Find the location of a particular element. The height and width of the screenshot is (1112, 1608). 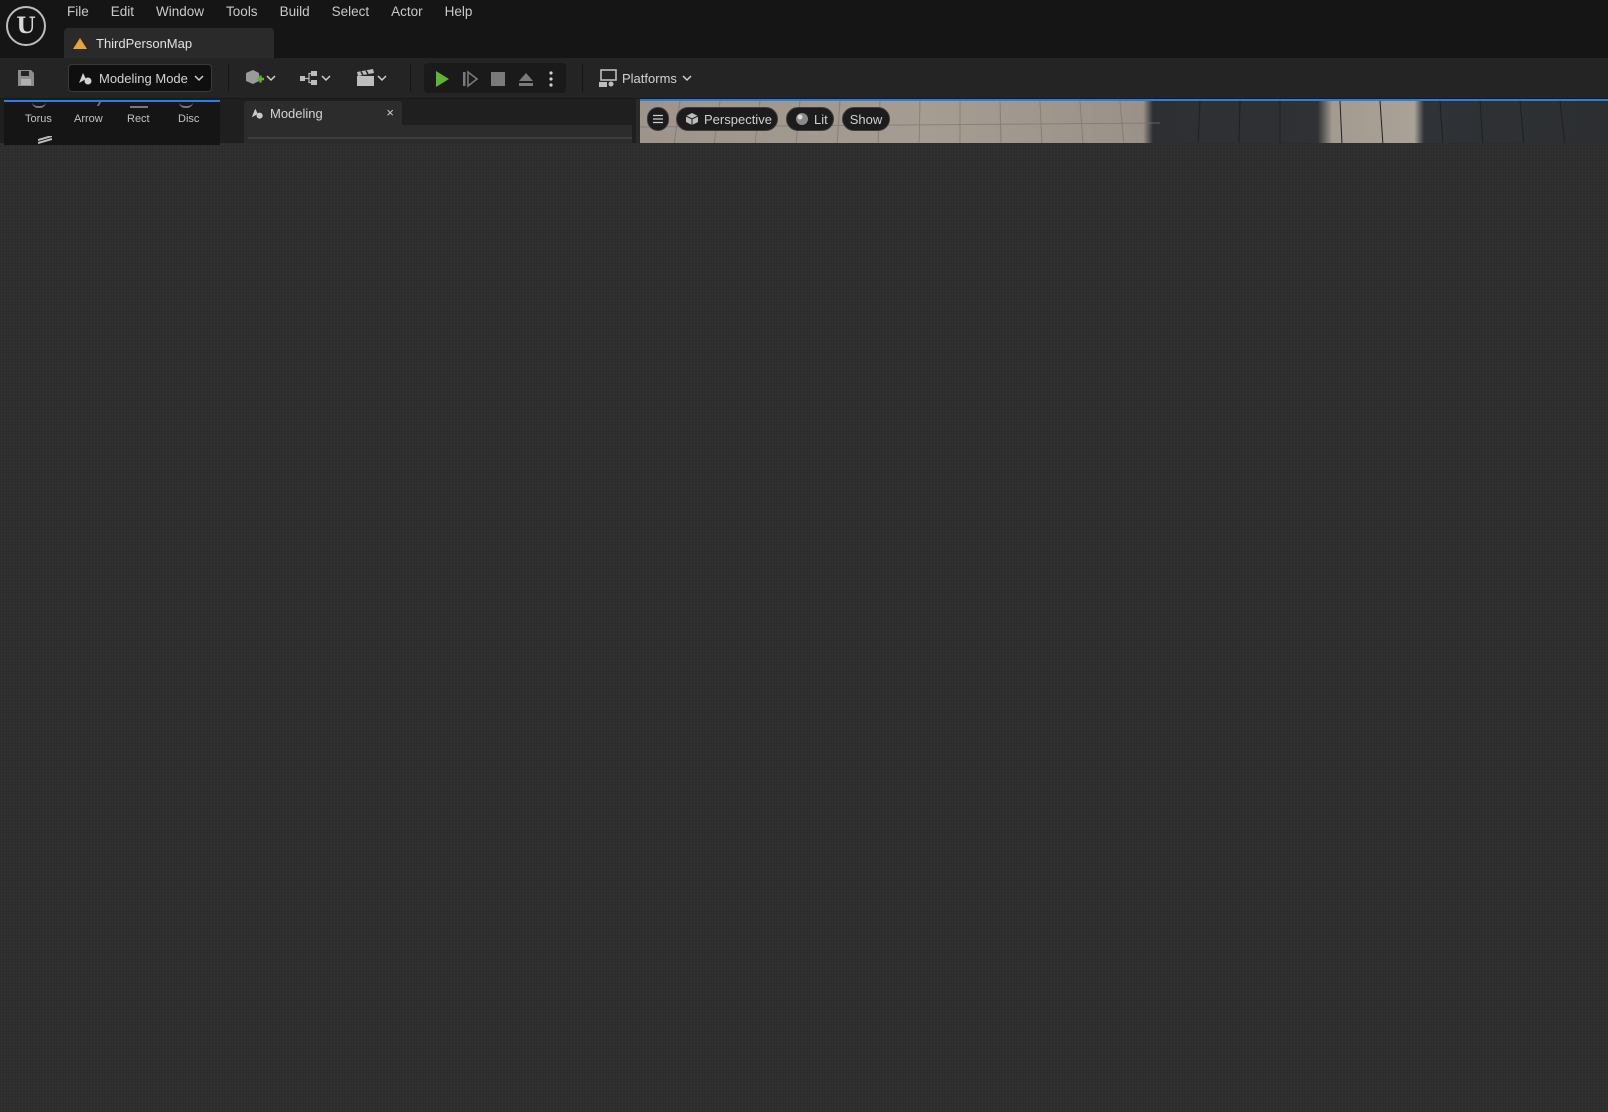

mode-selector-button: Modeling Mode is located at coordinates (140, 78).